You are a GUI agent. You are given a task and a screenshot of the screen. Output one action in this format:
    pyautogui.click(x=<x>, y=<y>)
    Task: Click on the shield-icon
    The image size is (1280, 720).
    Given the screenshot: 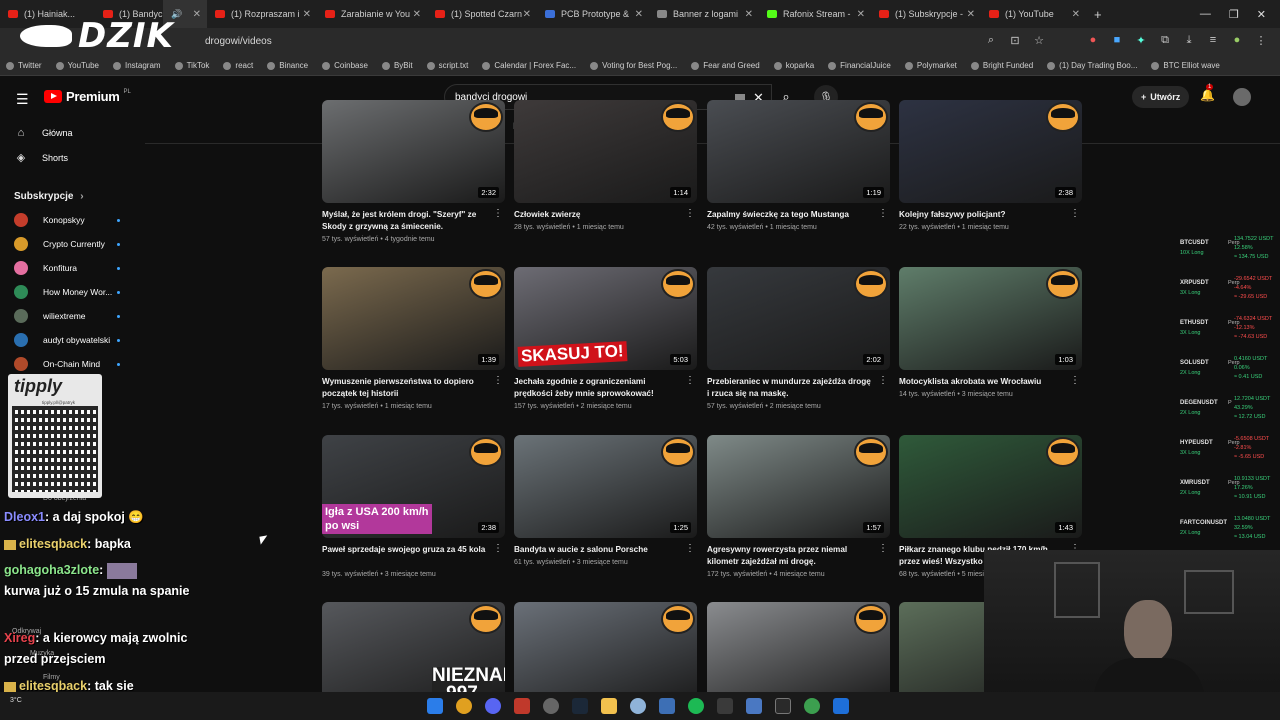 What is the action you would take?
    pyautogui.click(x=841, y=706)
    